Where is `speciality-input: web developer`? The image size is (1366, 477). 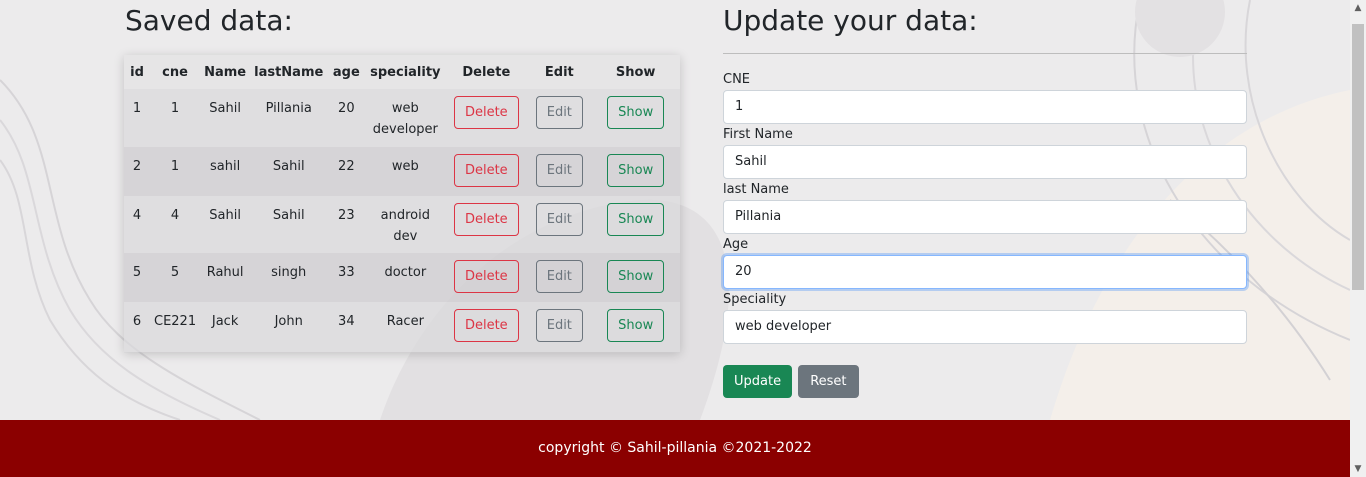 speciality-input: web developer is located at coordinates (985, 327).